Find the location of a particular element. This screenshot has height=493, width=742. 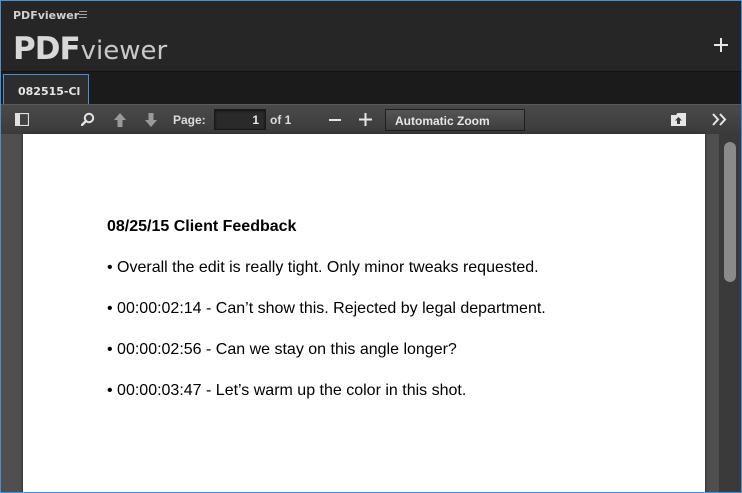

pdf-toolbar: Page: of 1 Automatic Zoom is located at coordinates (371, 120).